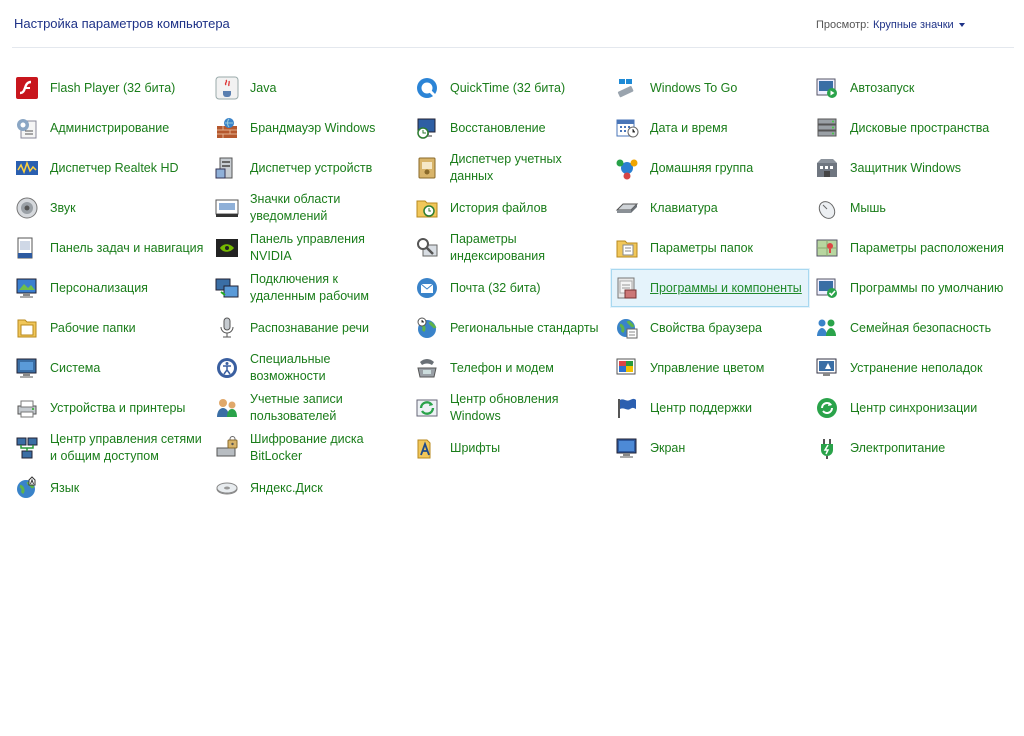  Describe the element at coordinates (910, 328) in the screenshot. I see `control-panel-item-family-safety: Семейная безопасность` at that location.